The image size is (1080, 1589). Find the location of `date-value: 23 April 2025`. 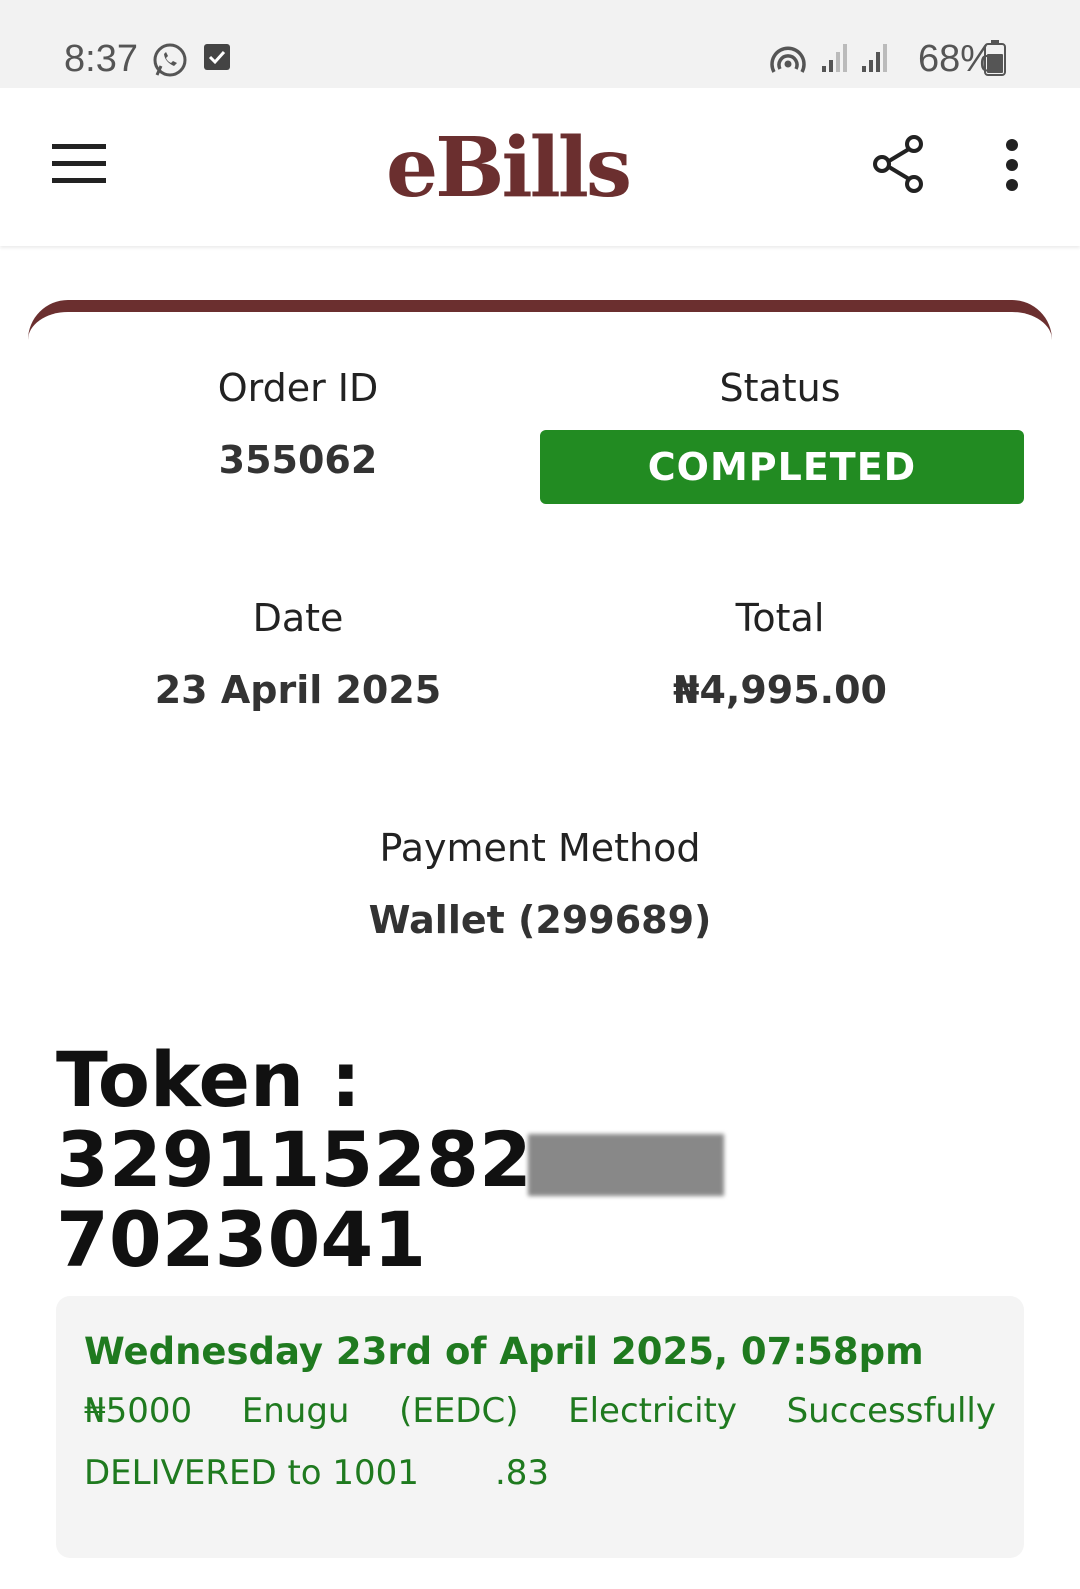

date-value: 23 April 2025 is located at coordinates (298, 690).